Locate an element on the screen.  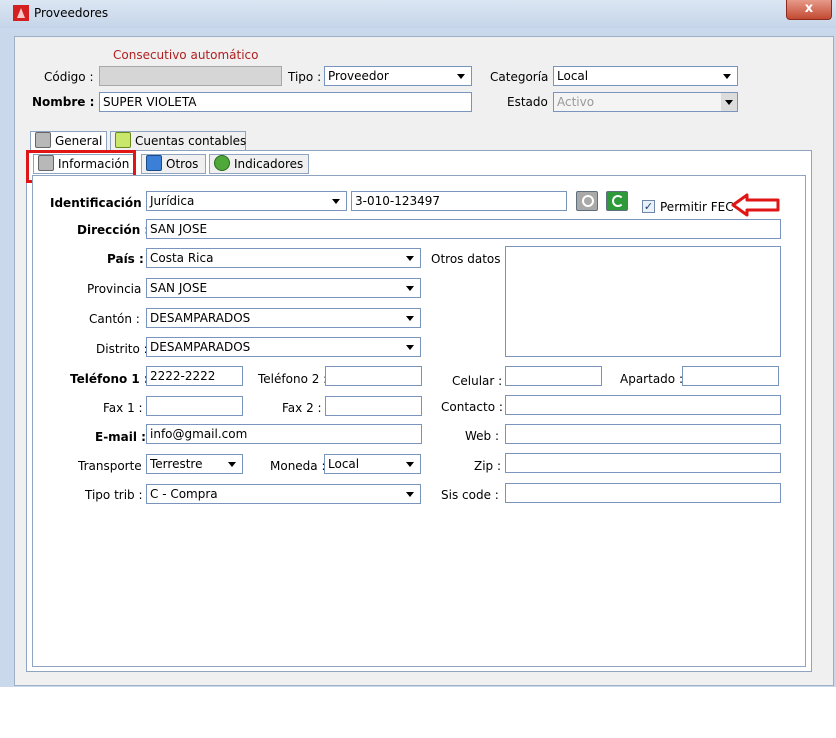
transporte-label: Transporte : is located at coordinates (114, 466).